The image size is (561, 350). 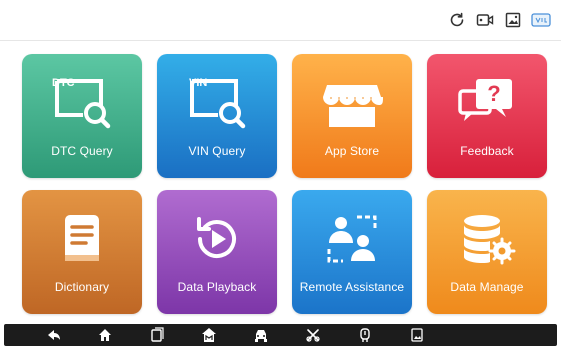 What do you see at coordinates (352, 103) in the screenshot?
I see `store-icon` at bounding box center [352, 103].